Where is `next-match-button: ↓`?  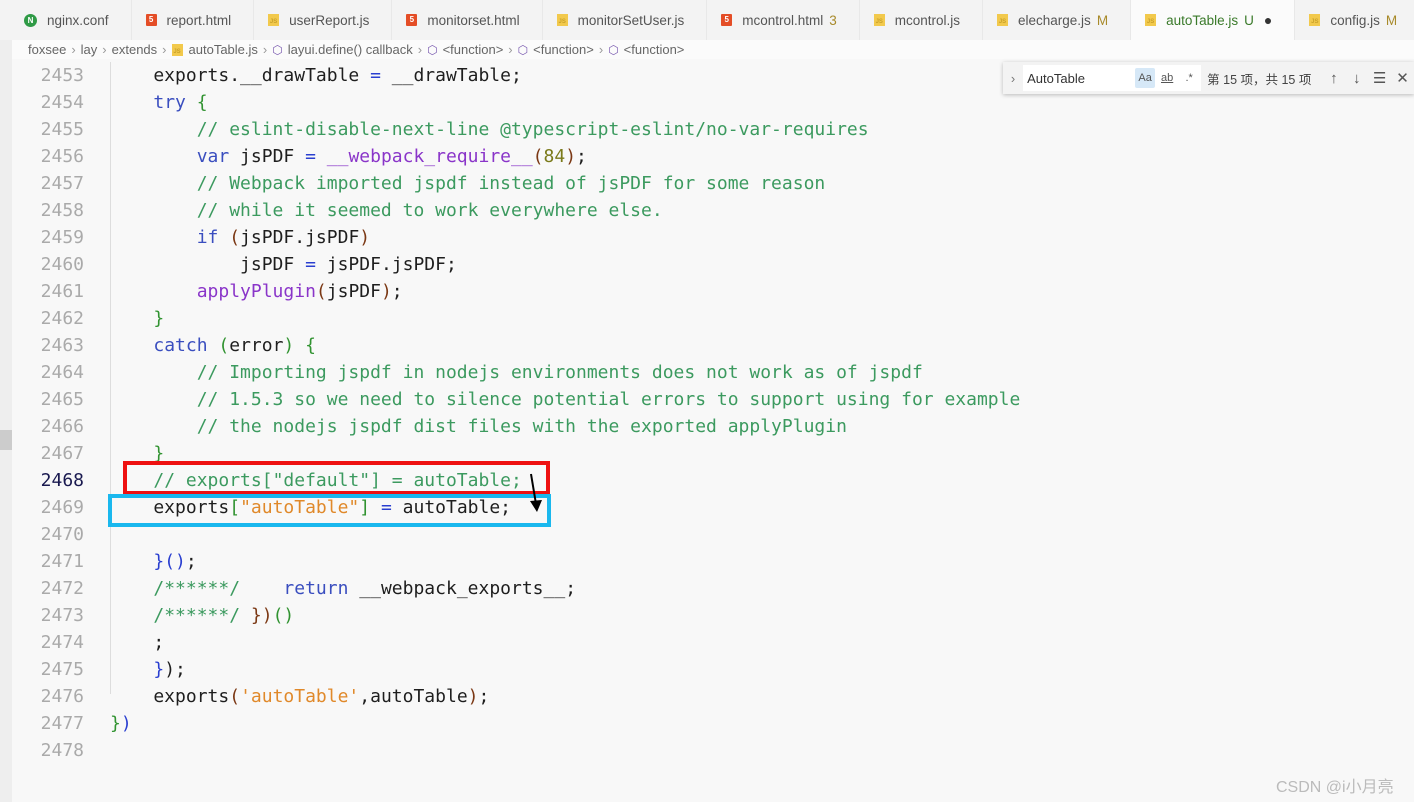
next-match-button: ↓ is located at coordinates (1356, 78).